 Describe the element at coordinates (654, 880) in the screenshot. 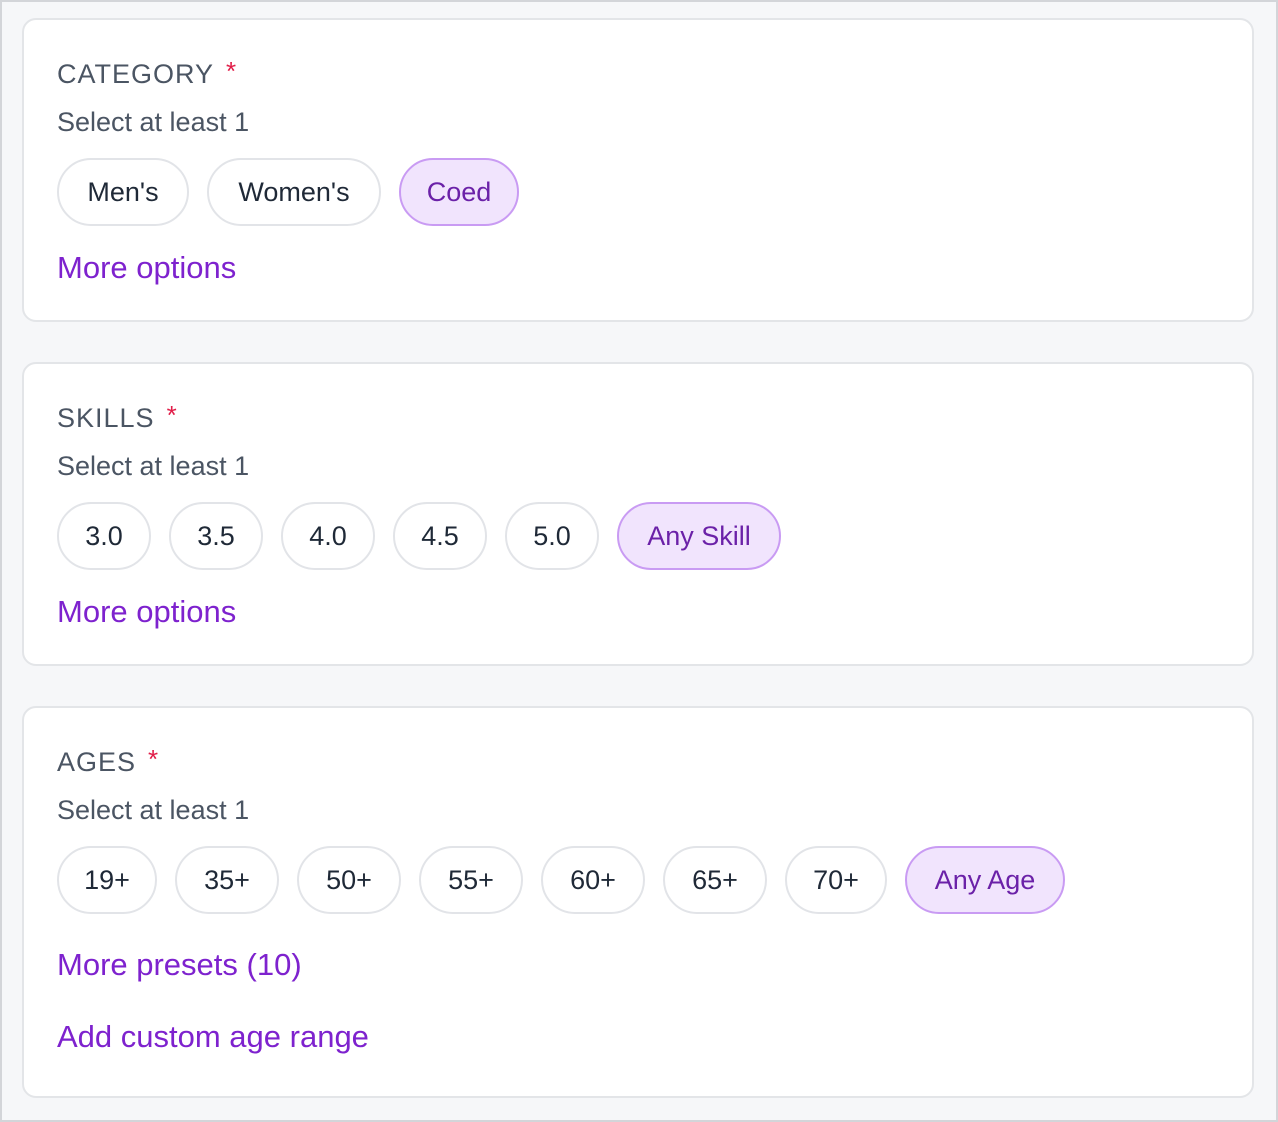

I see `ages-options: 19+ 35+ 50+ 55+ 60+ 65+ 70+ Any Age` at that location.